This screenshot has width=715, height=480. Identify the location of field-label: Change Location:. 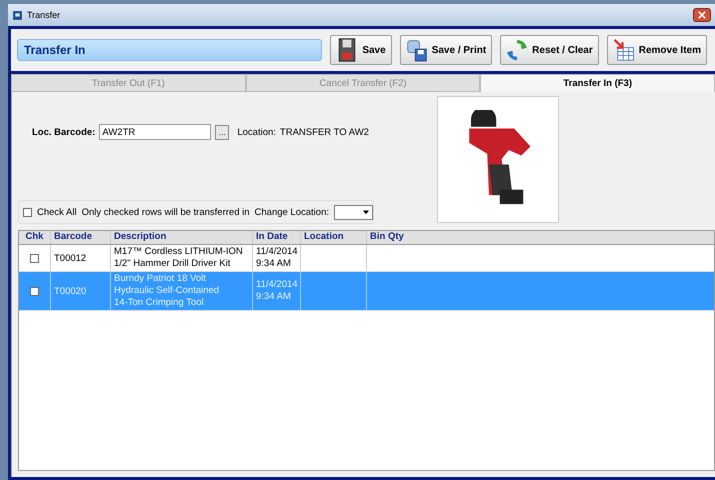
(291, 212).